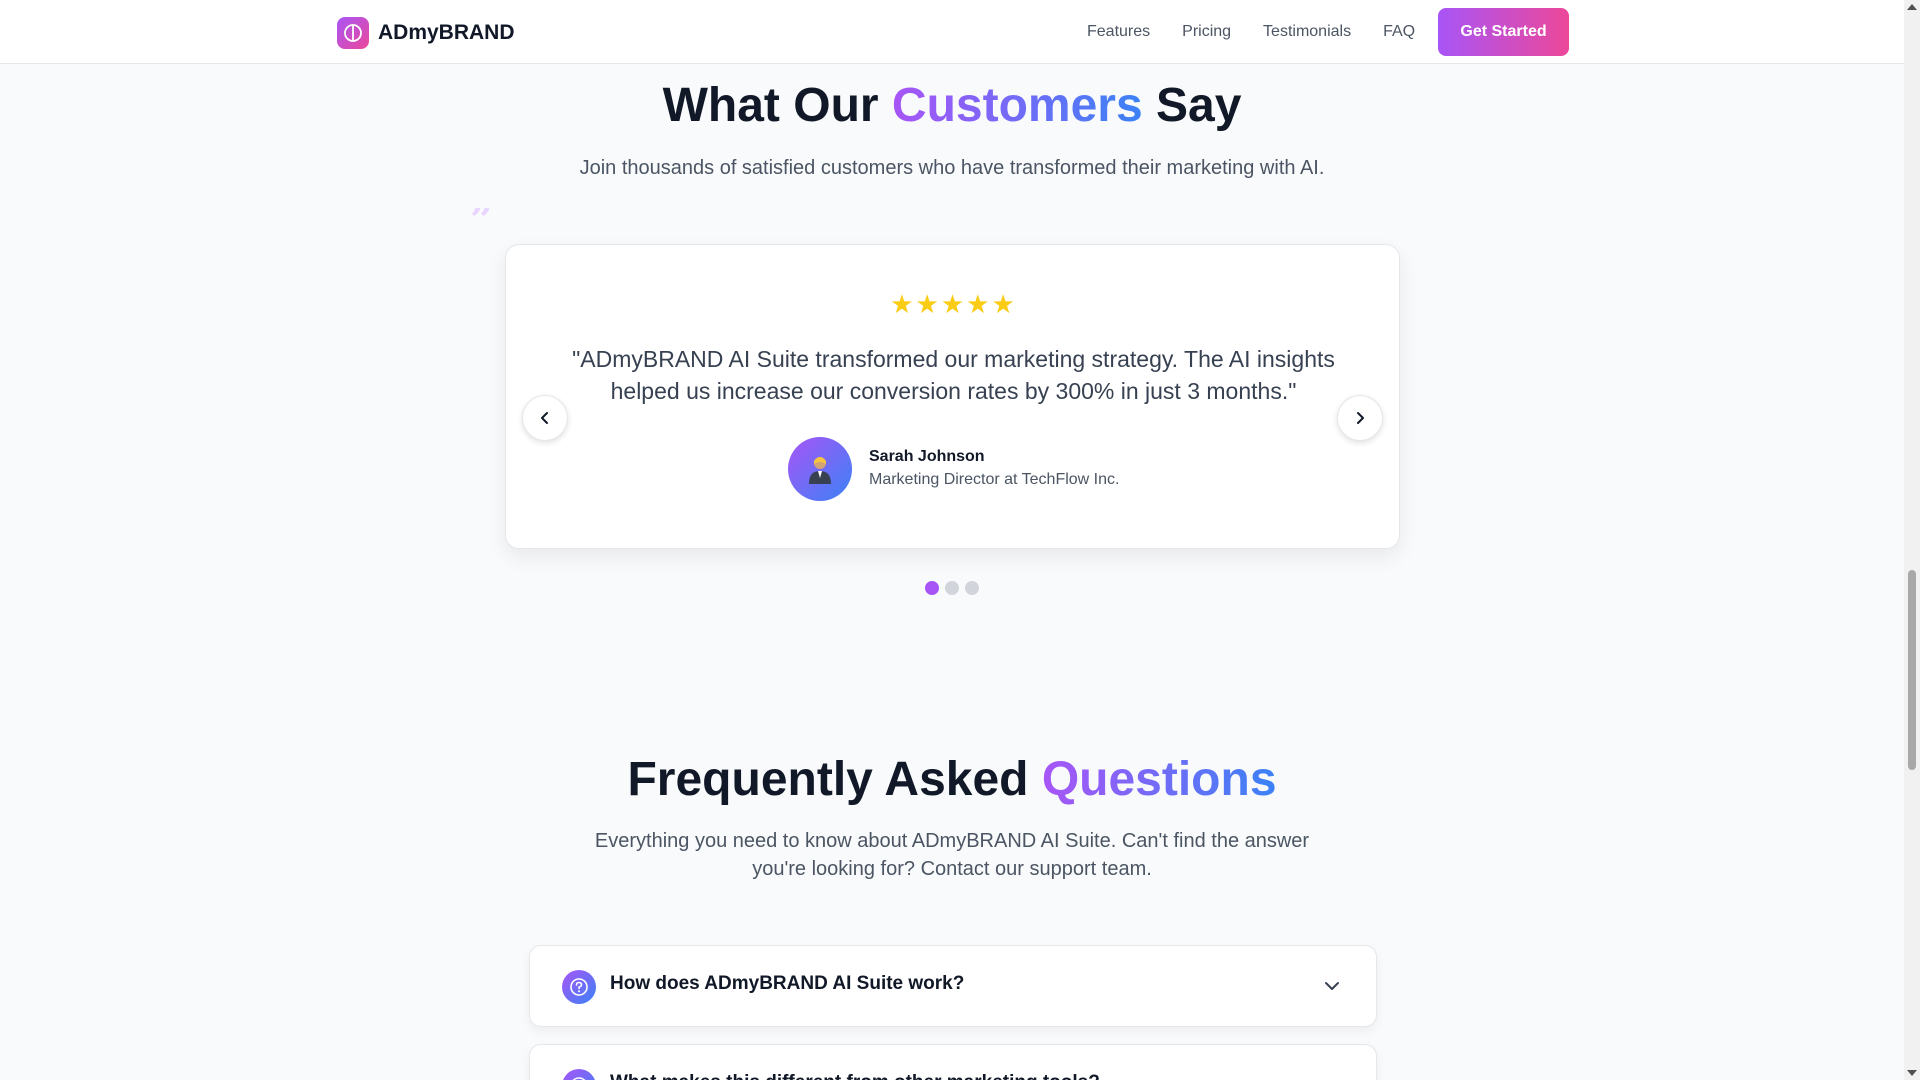  I want to click on rating-stars: ★ ★ ★ ★ ★, so click(952, 304).